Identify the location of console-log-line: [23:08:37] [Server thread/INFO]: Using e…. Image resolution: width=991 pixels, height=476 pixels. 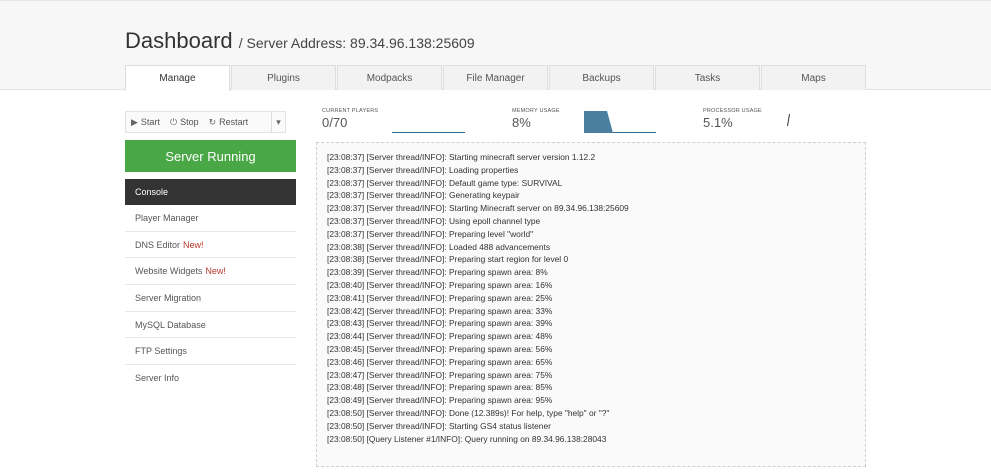
(434, 220).